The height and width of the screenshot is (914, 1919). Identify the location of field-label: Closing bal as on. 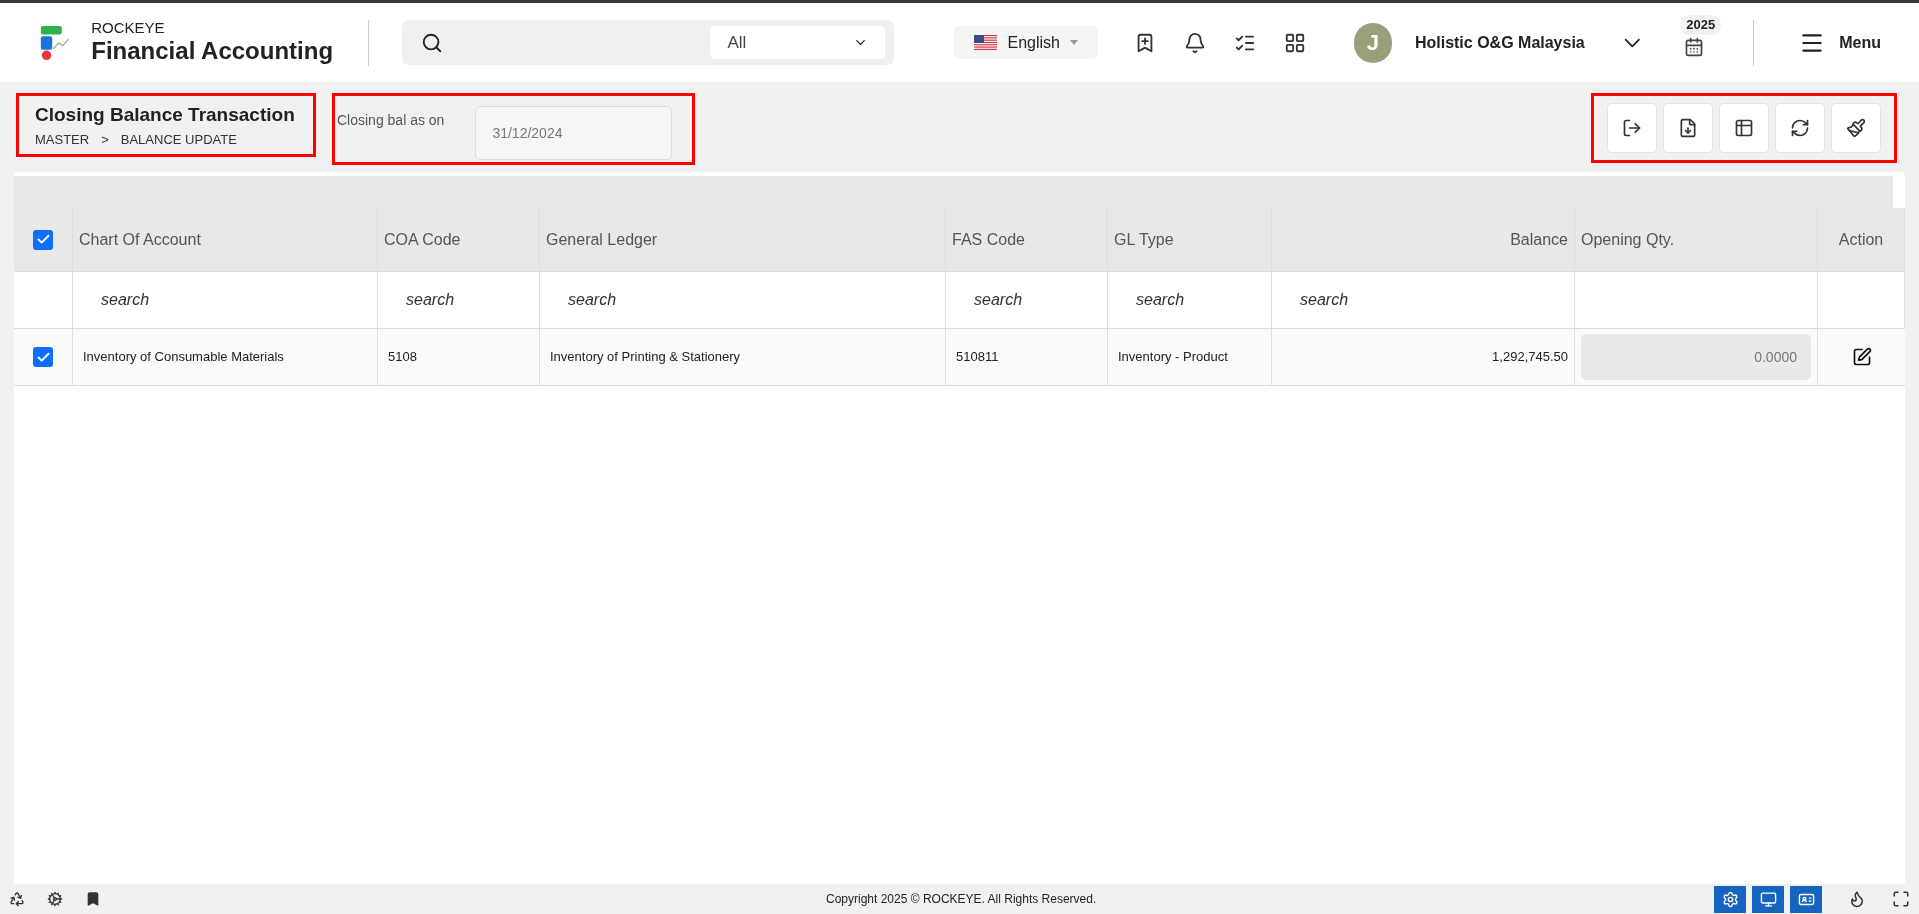
(391, 120).